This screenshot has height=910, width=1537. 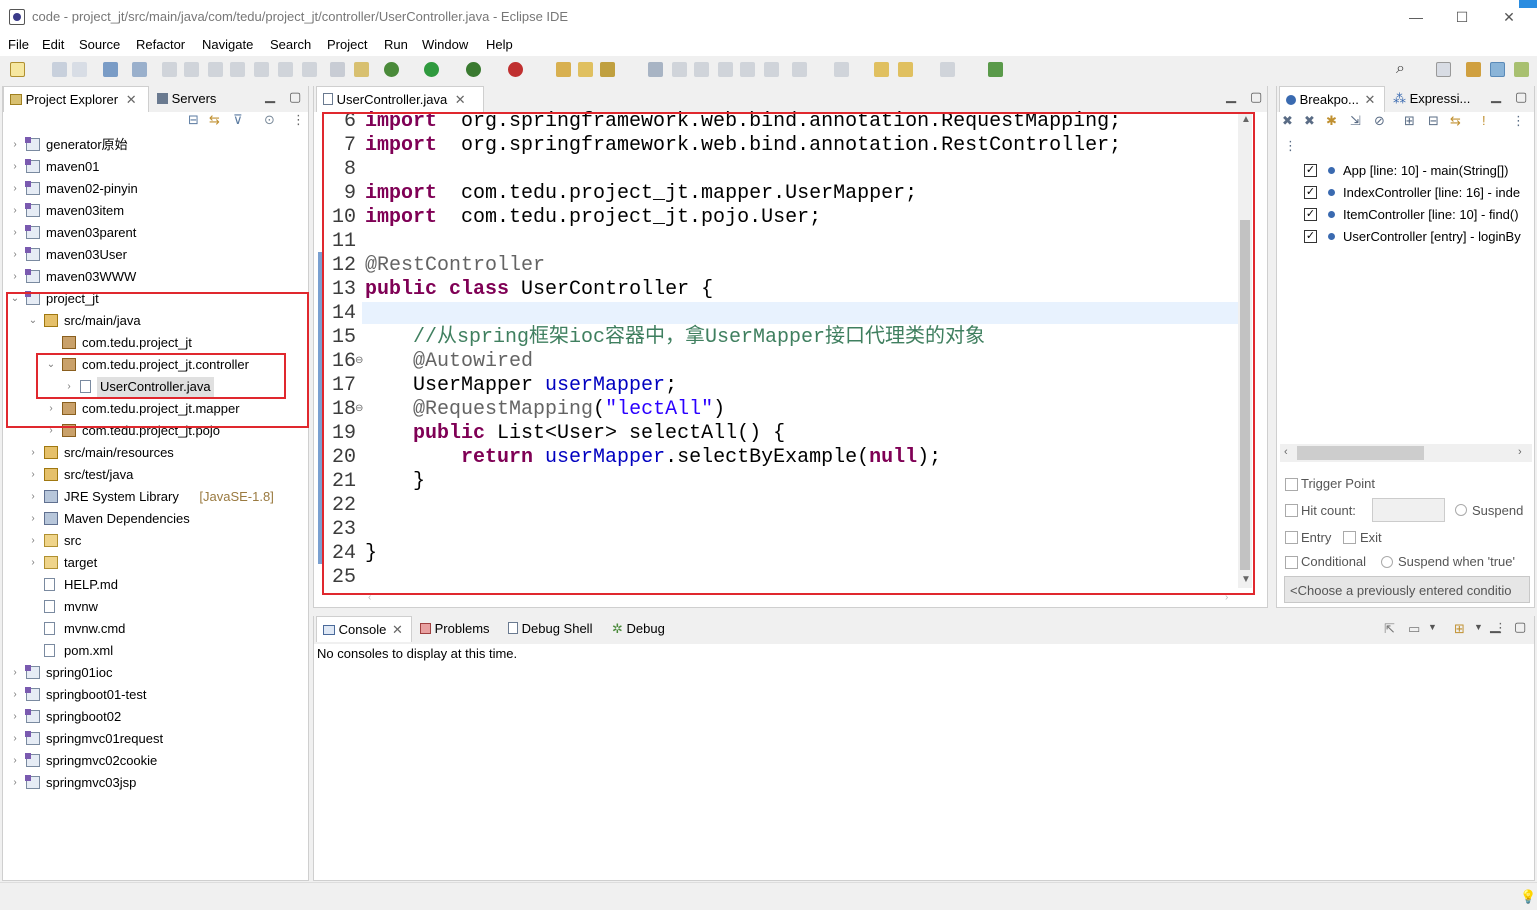 What do you see at coordinates (1417, 171) in the screenshot?
I see `breakpoint-item: ✓ App [line: 10] - main(String[])` at bounding box center [1417, 171].